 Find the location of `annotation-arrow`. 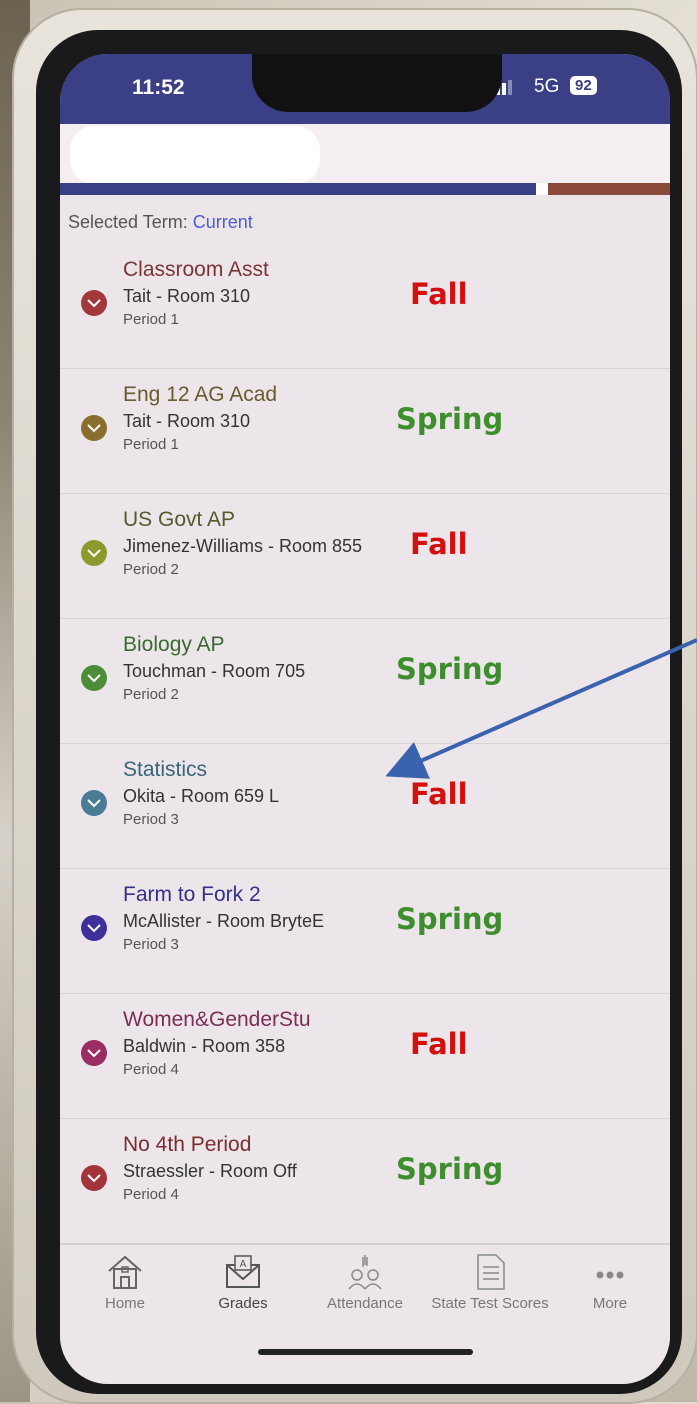

annotation-arrow is located at coordinates (541, 708).